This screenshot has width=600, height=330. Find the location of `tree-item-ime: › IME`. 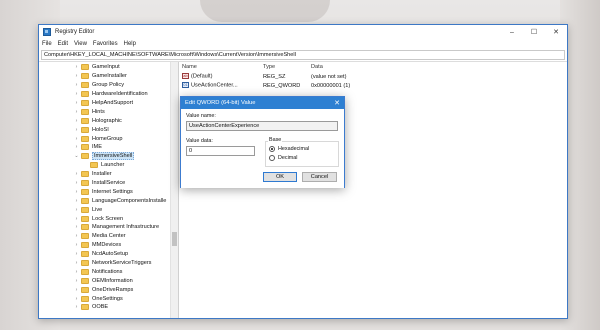

tree-item-ime: › IME is located at coordinates (104, 147).